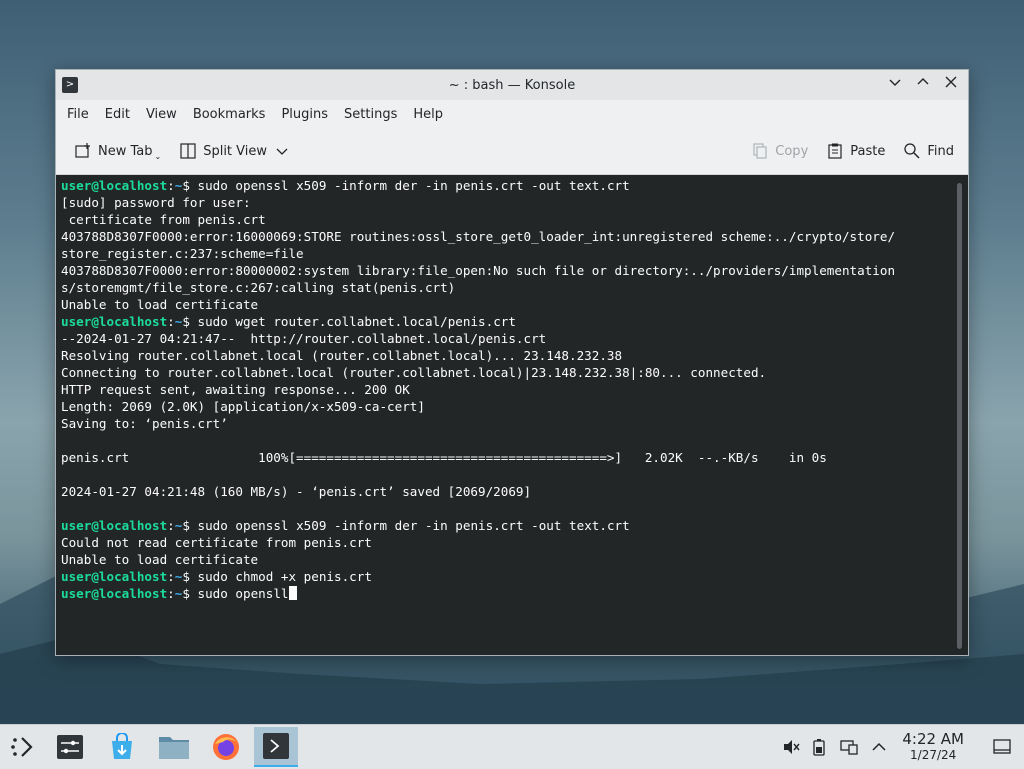 The height and width of the screenshot is (769, 1024). I want to click on paste-label: Paste, so click(868, 151).